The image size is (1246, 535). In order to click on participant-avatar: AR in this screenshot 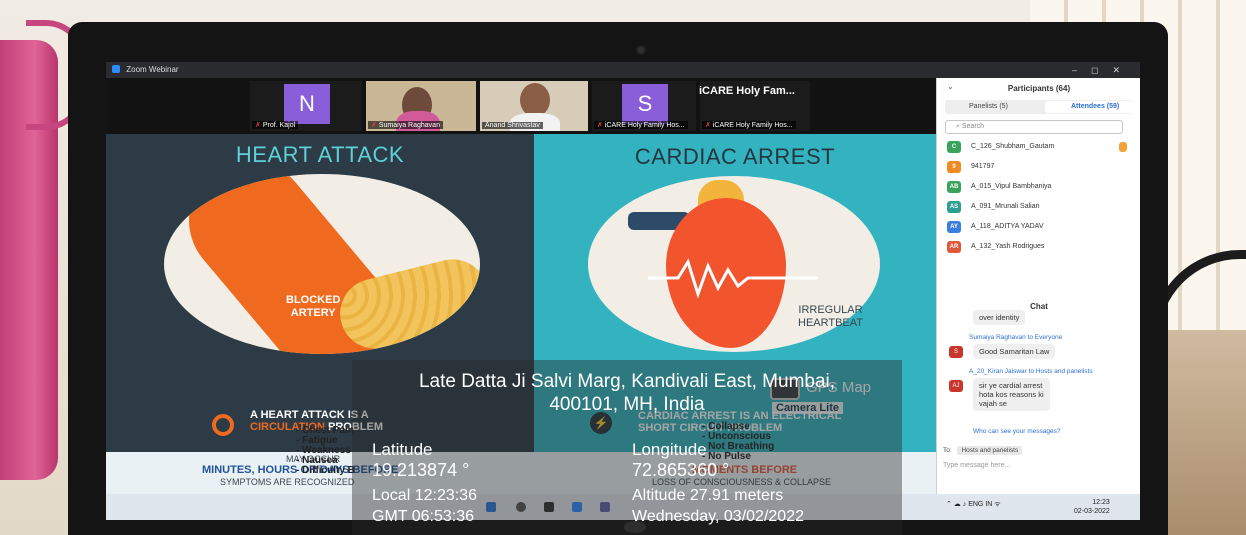, I will do `click(954, 247)`.